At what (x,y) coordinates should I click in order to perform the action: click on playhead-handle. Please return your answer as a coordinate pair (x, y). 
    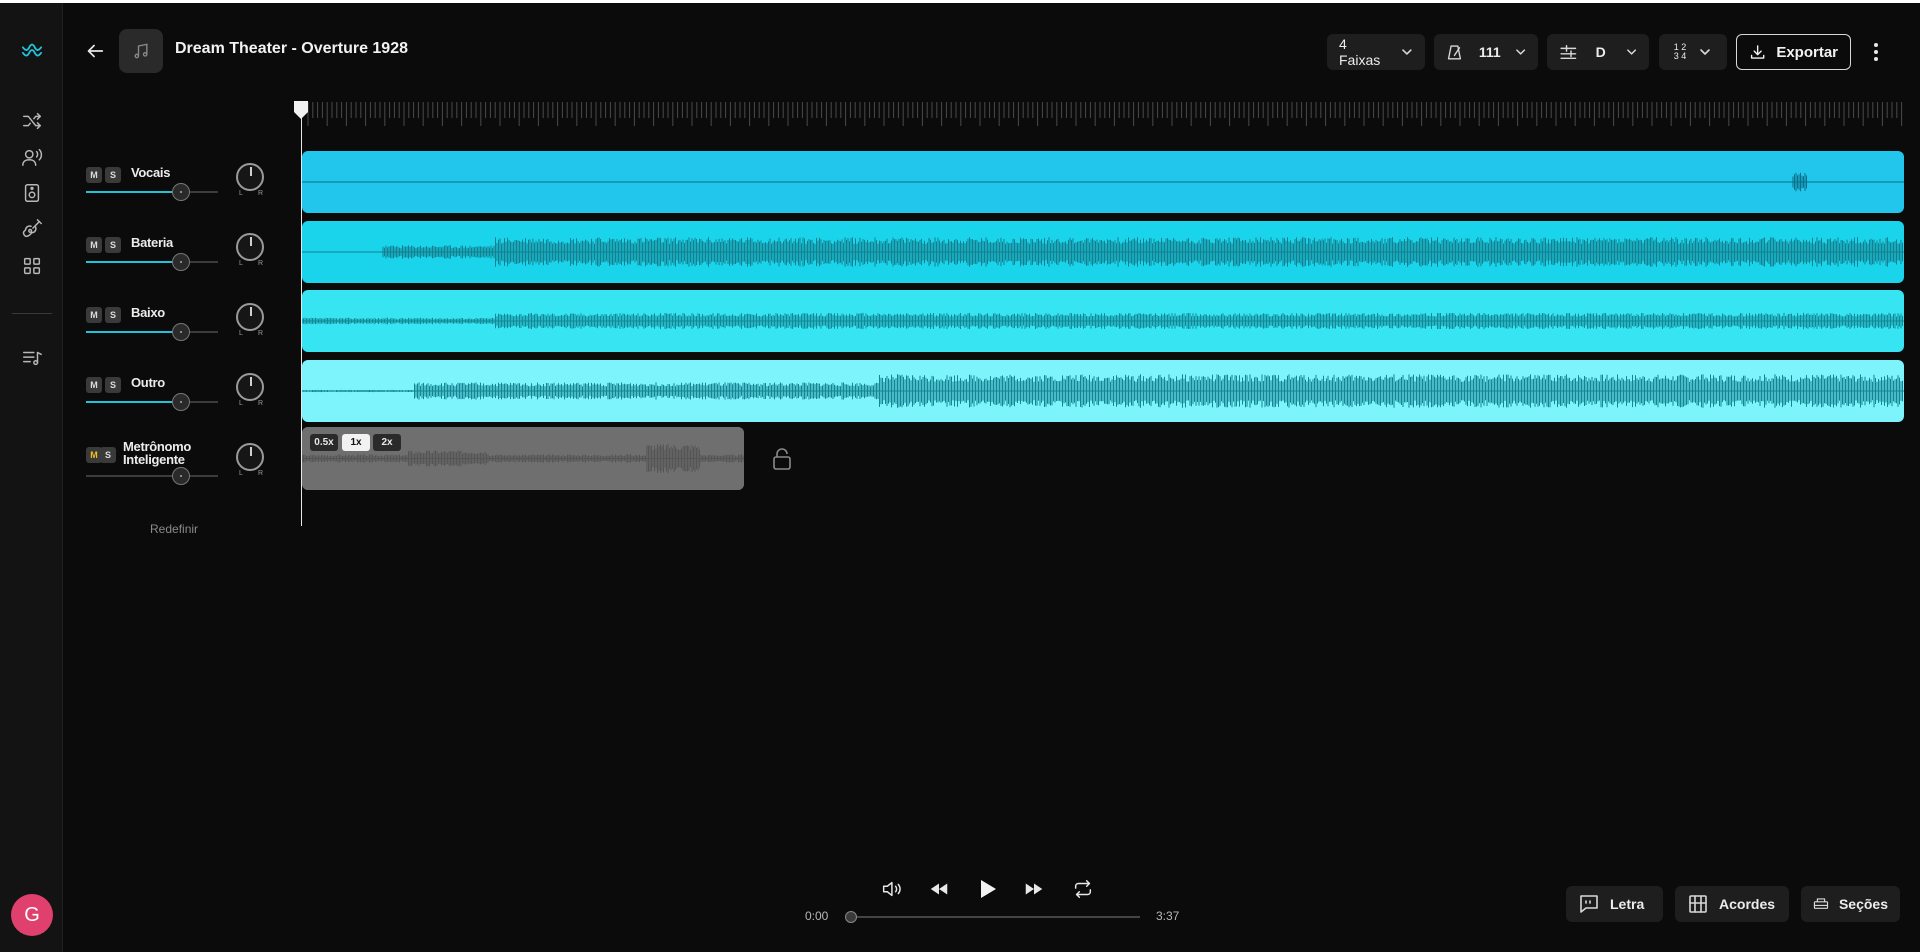
    Looking at the image, I should click on (301, 110).